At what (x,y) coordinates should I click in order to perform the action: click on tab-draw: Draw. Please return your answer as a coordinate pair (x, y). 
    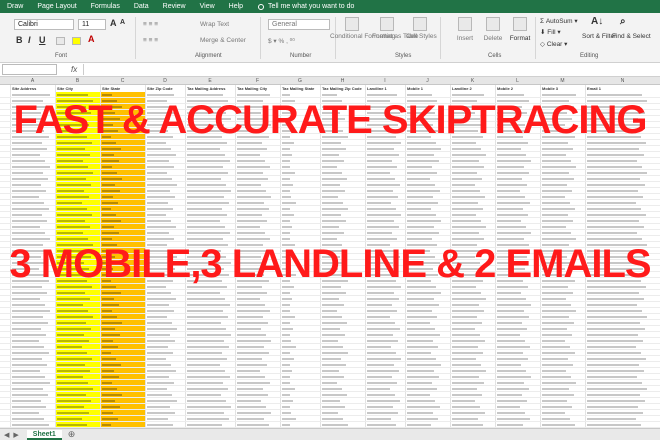
    Looking at the image, I should click on (15, 6).